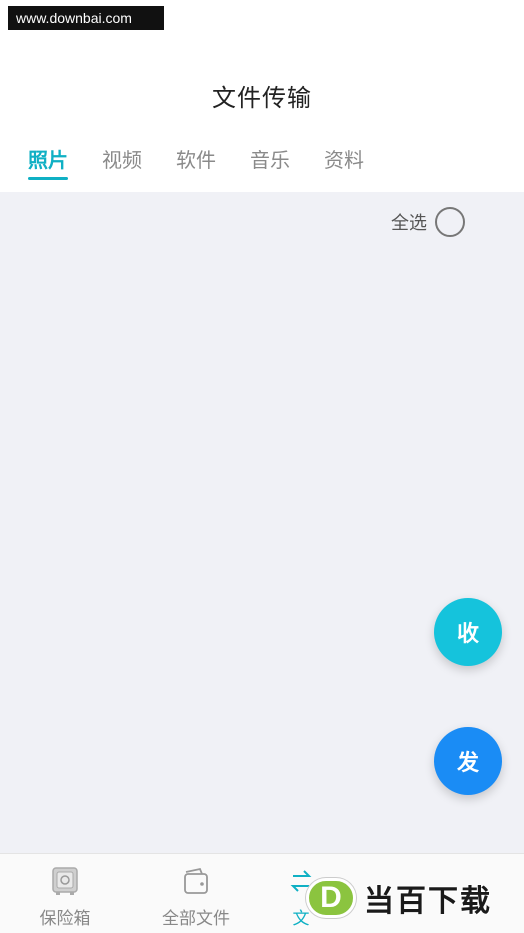  I want to click on safe-icon, so click(65, 881).